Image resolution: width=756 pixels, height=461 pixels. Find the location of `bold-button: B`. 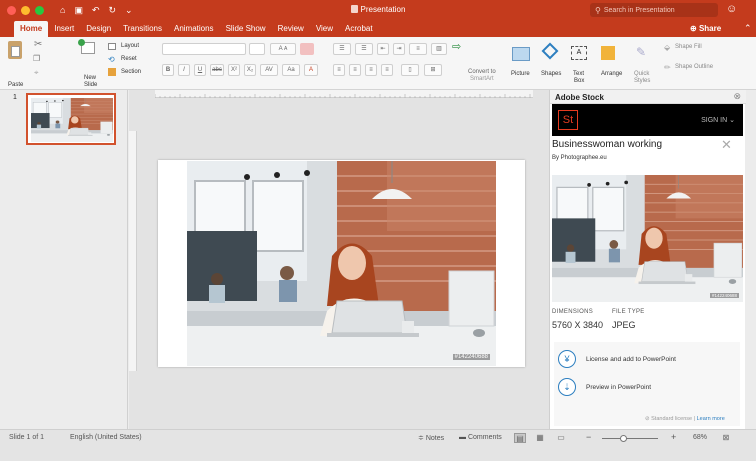

bold-button: B is located at coordinates (168, 70).